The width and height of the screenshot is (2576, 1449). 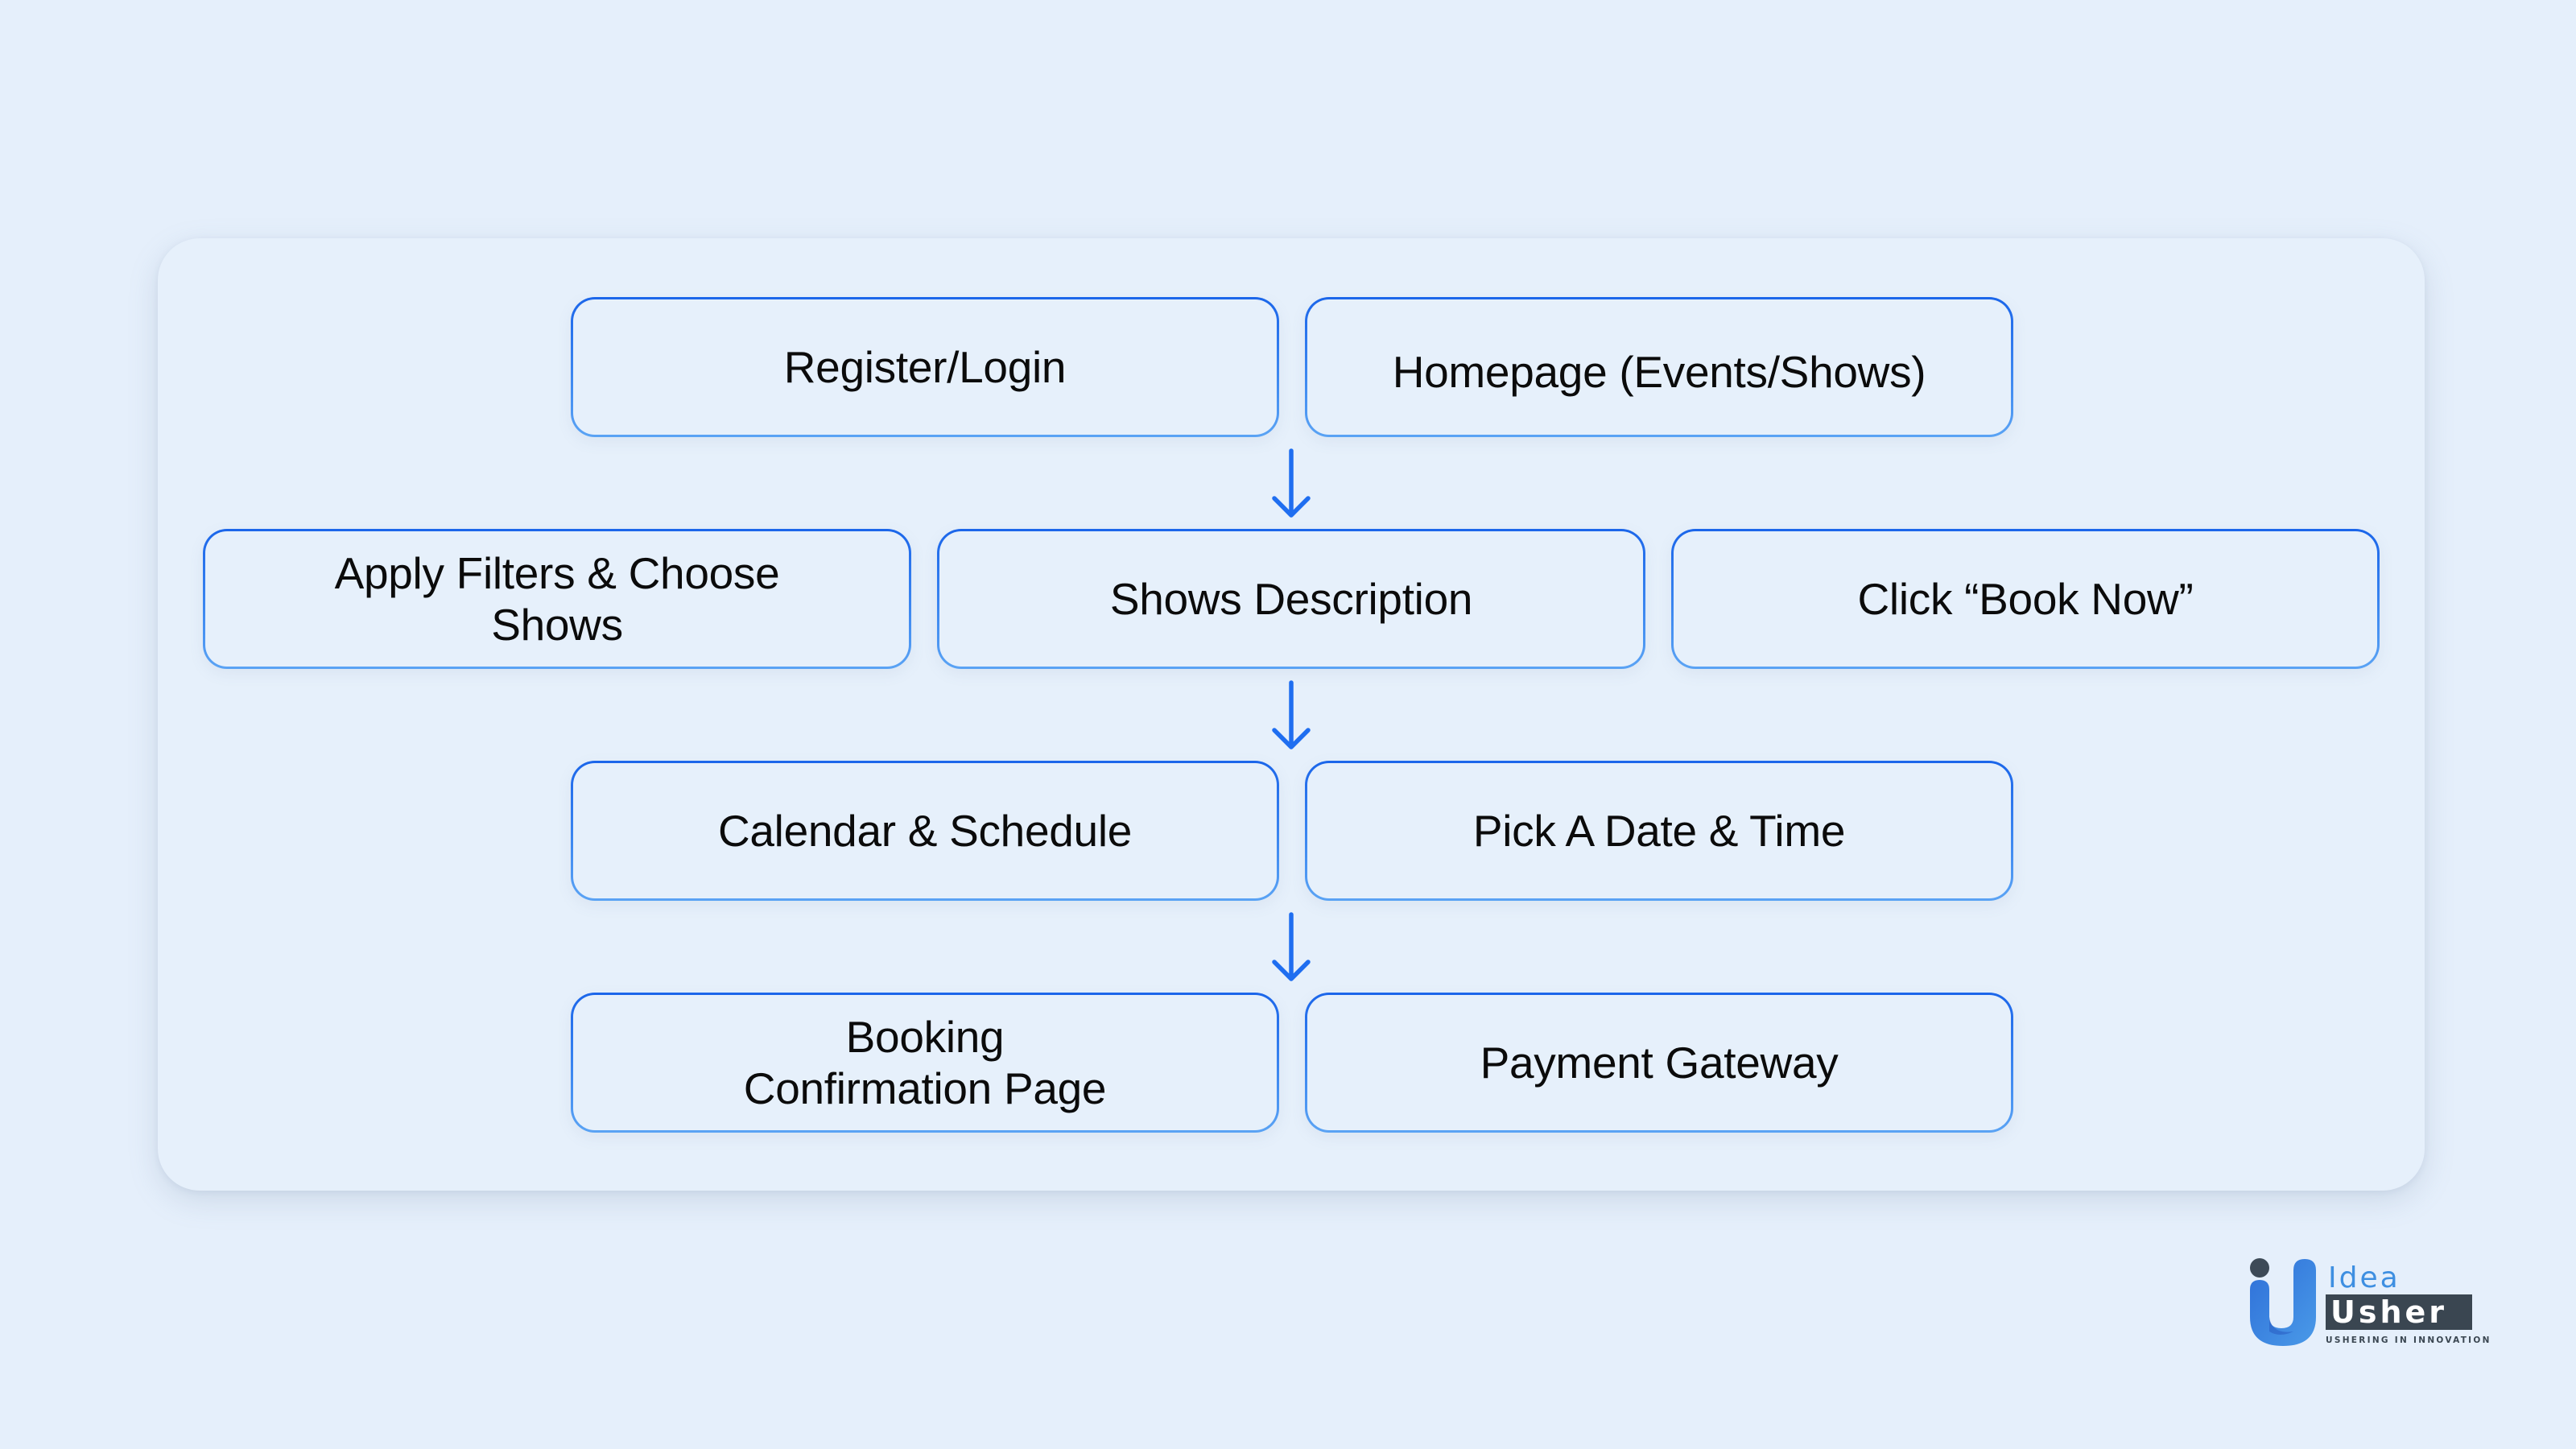 I want to click on node-apply-filters: Apply Filters & Choose Shows, so click(x=557, y=599).